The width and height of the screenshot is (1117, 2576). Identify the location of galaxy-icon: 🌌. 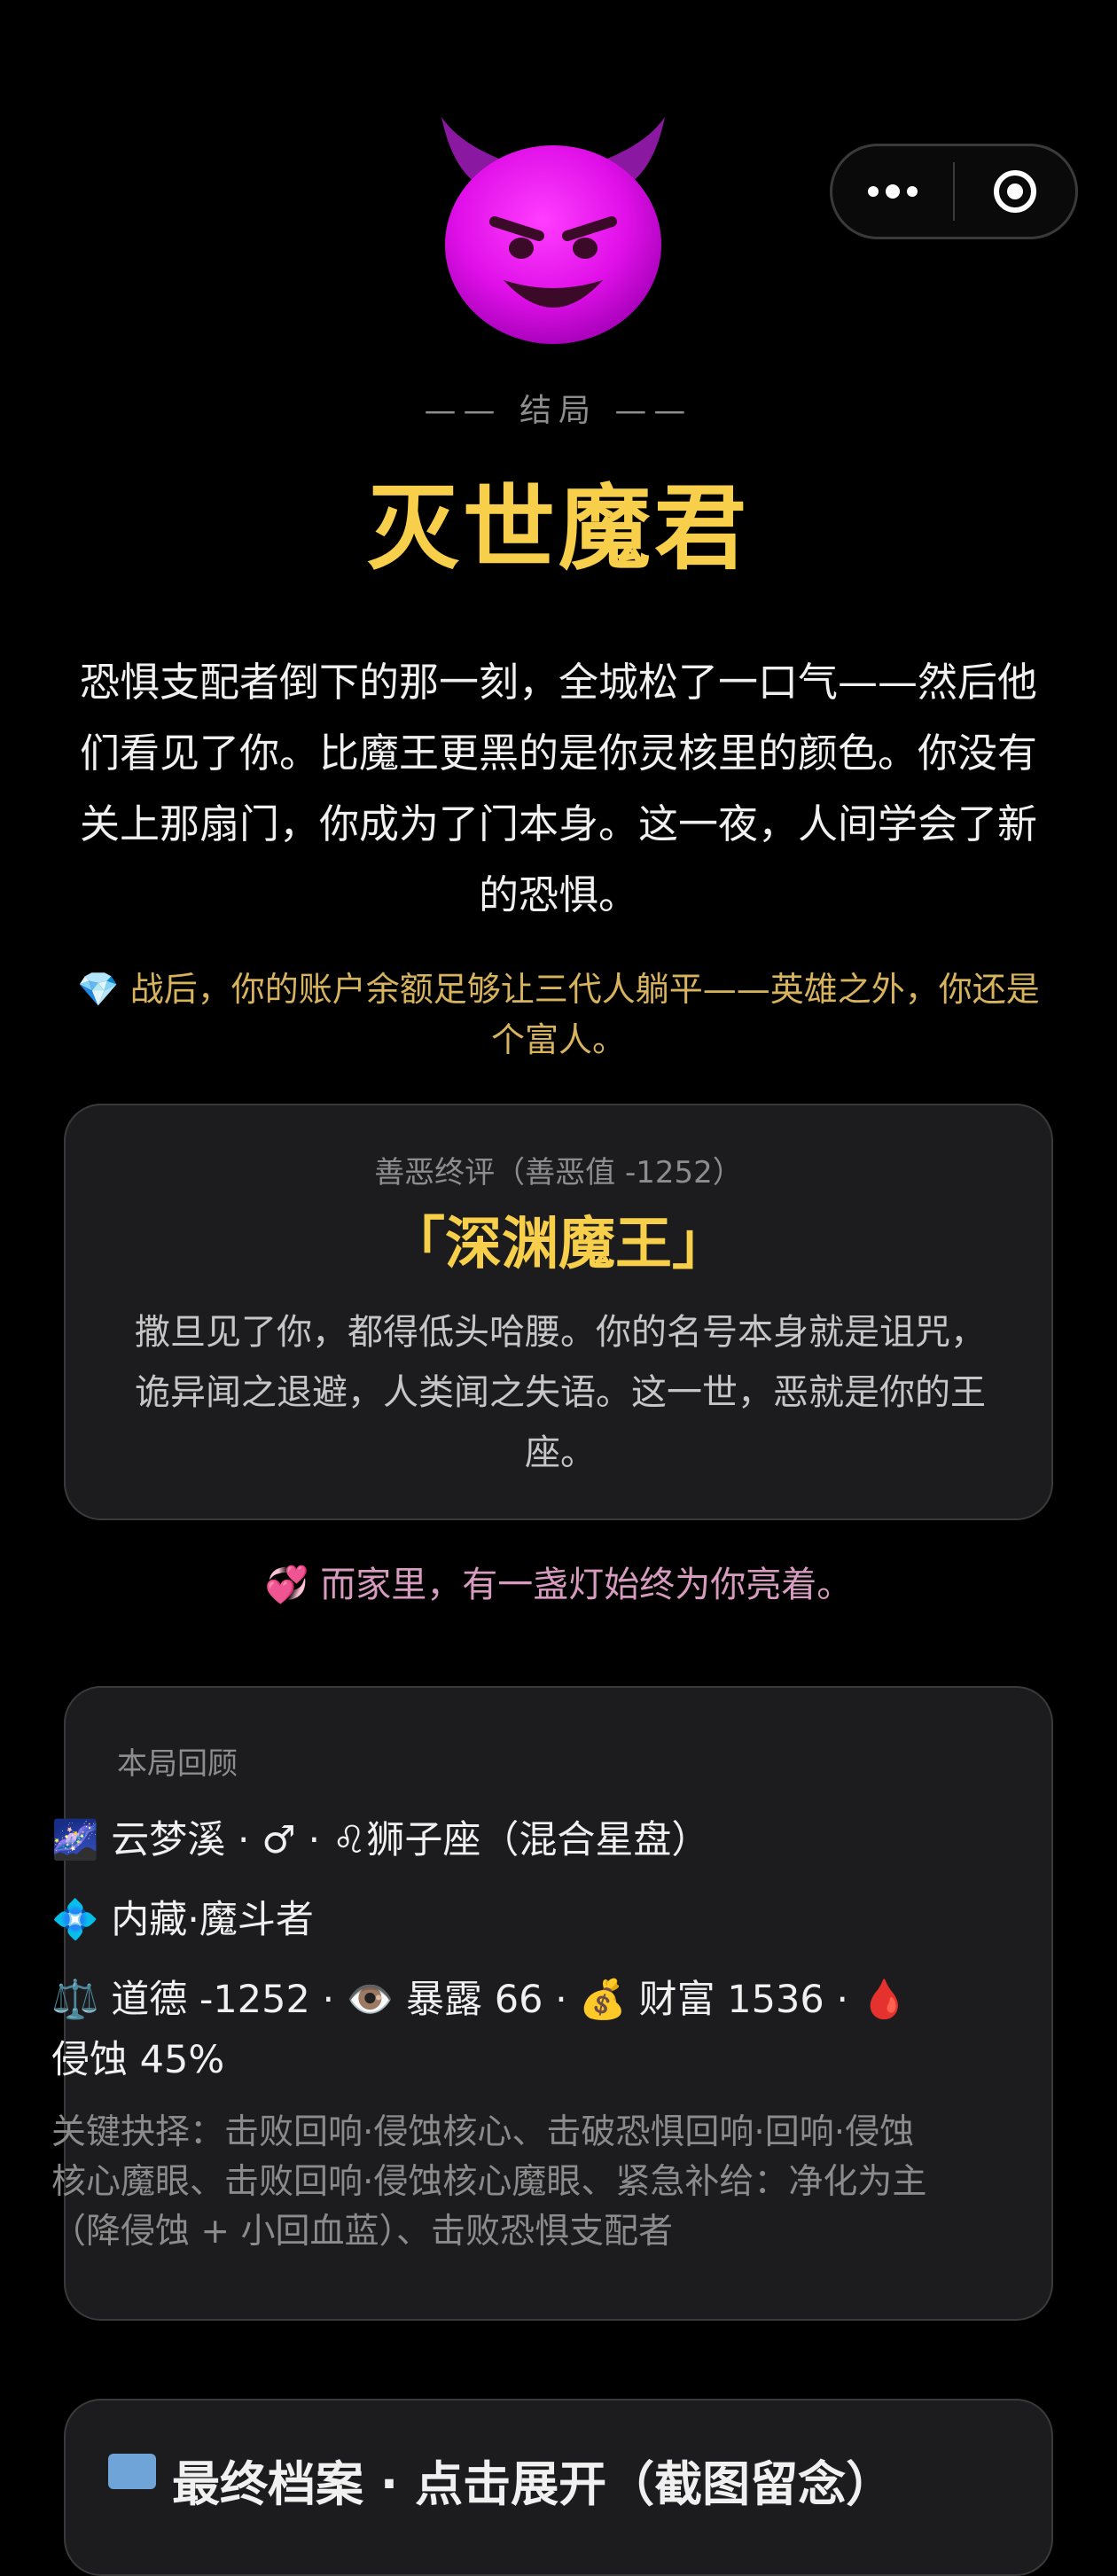
(75, 1840).